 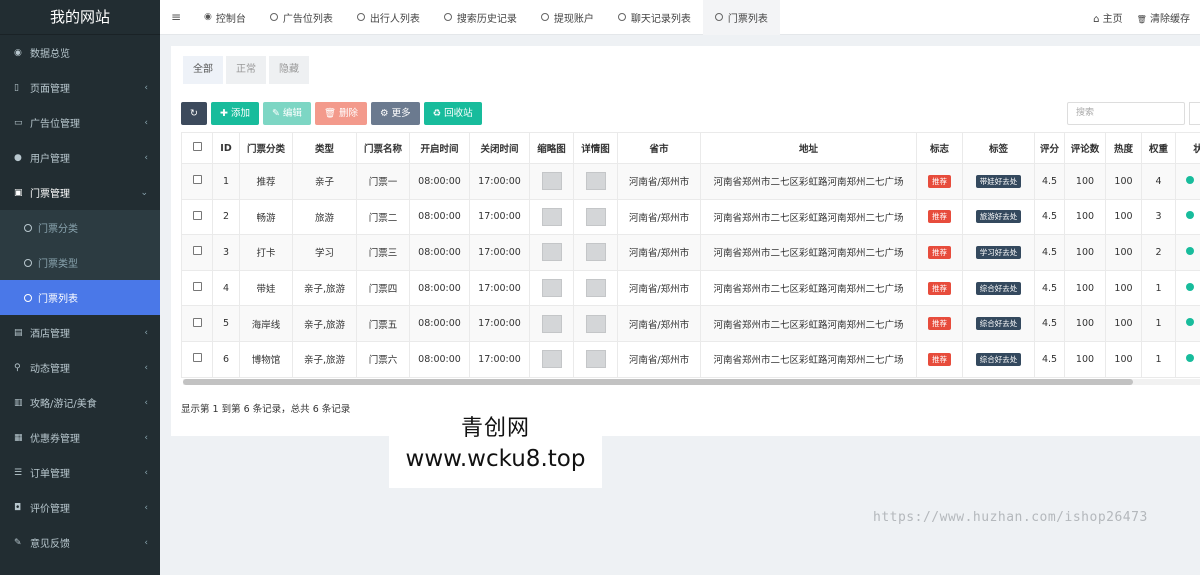 I want to click on search-button, so click(x=1194, y=113).